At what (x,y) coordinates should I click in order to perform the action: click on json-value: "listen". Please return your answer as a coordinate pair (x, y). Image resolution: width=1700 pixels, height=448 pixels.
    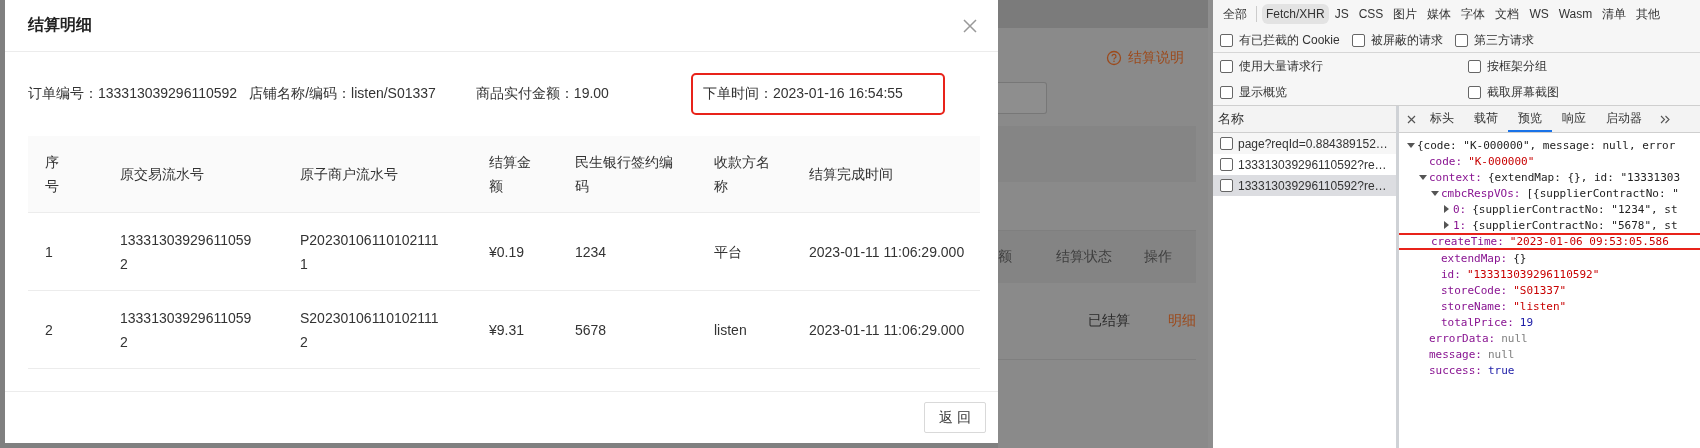
    Looking at the image, I should click on (1540, 306).